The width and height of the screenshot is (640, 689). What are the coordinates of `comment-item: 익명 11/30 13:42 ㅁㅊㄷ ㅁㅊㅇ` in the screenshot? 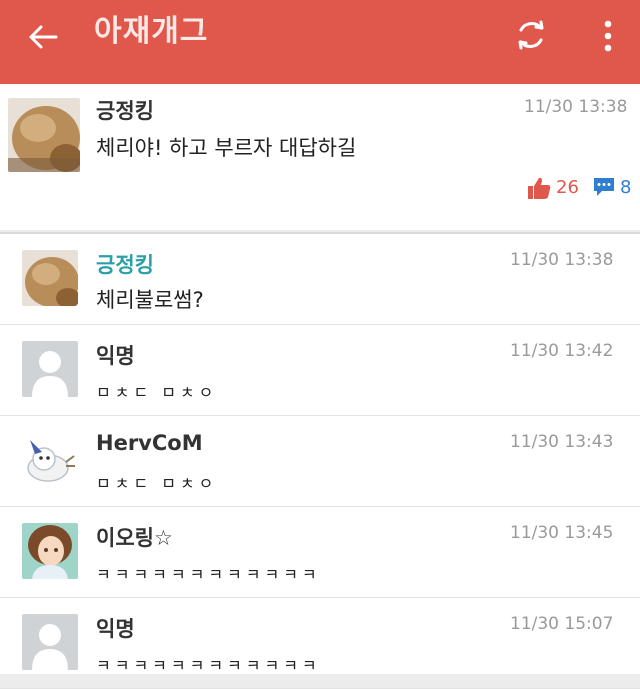 It's located at (320, 370).